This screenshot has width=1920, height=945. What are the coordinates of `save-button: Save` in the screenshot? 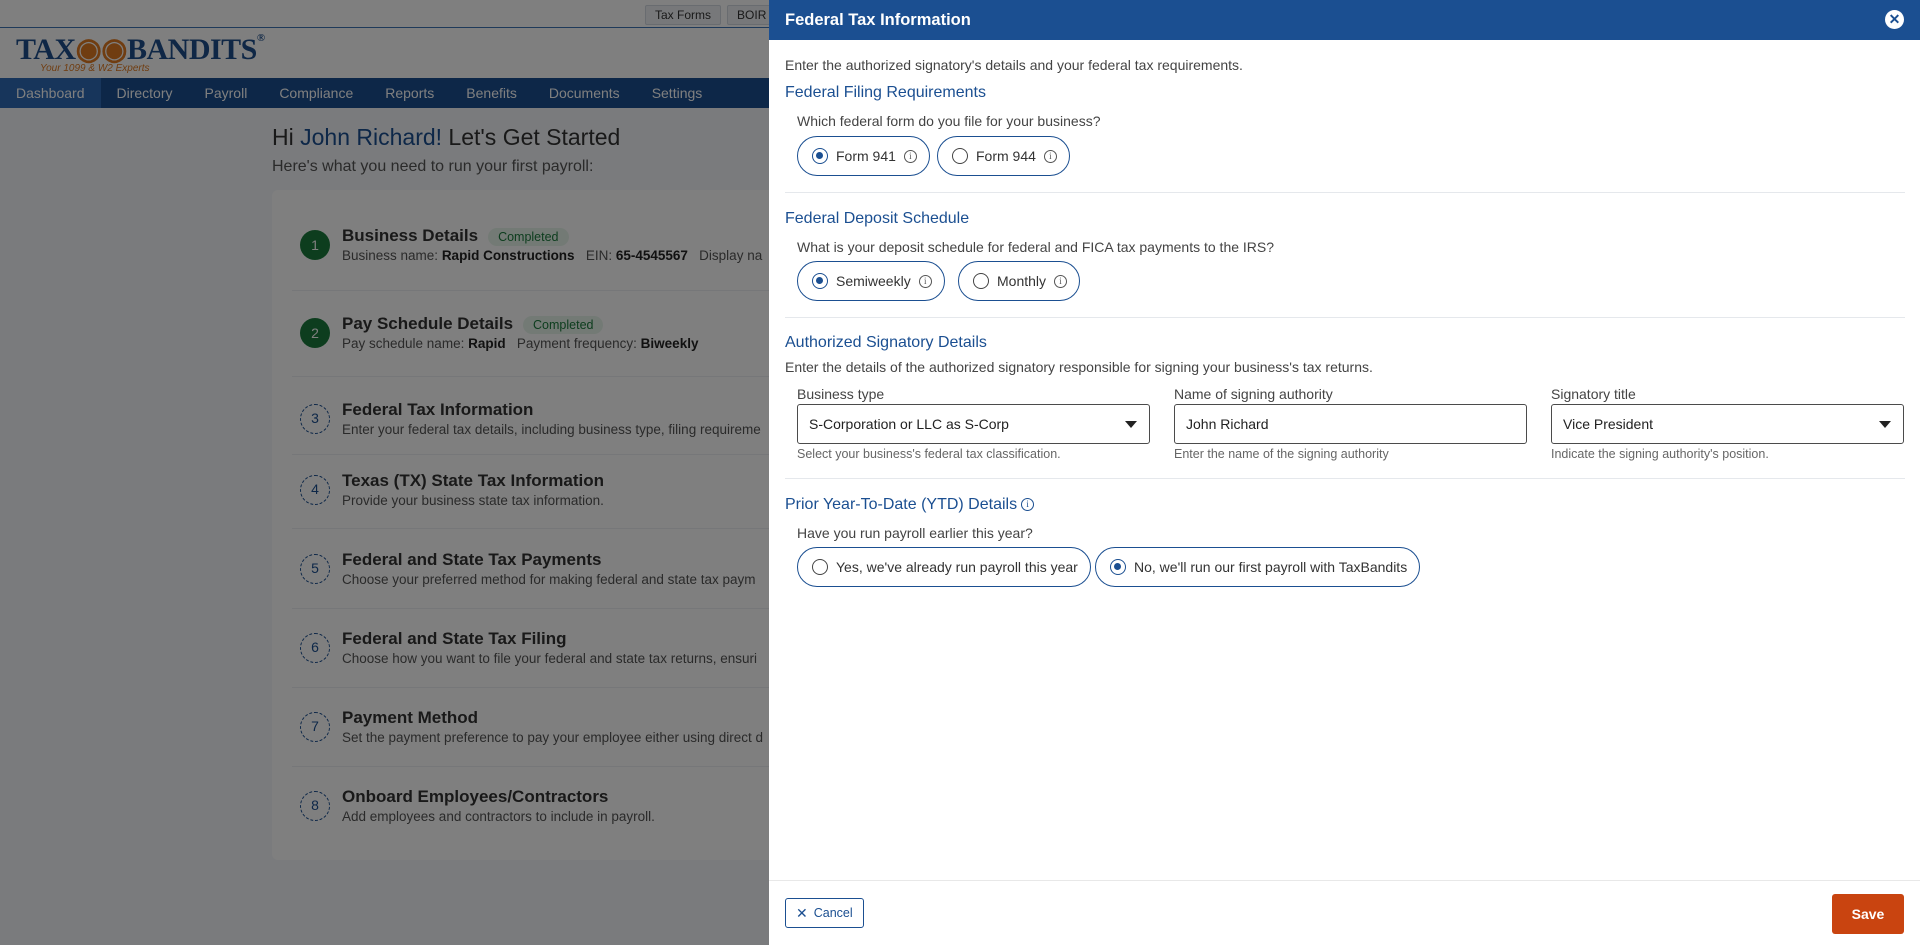 It's located at (1868, 914).